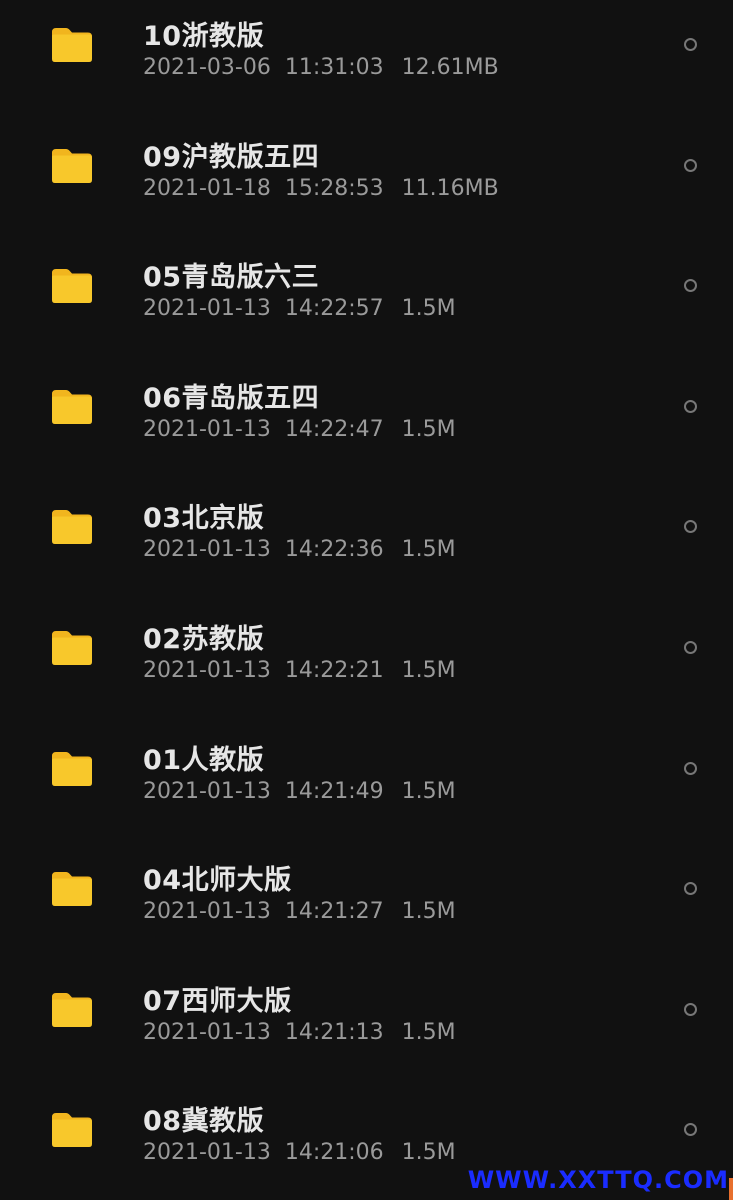 The width and height of the screenshot is (733, 1200). I want to click on list-item: 06青岛版五四 2021-01-13 14:22:47 1.5M, so click(366, 422).